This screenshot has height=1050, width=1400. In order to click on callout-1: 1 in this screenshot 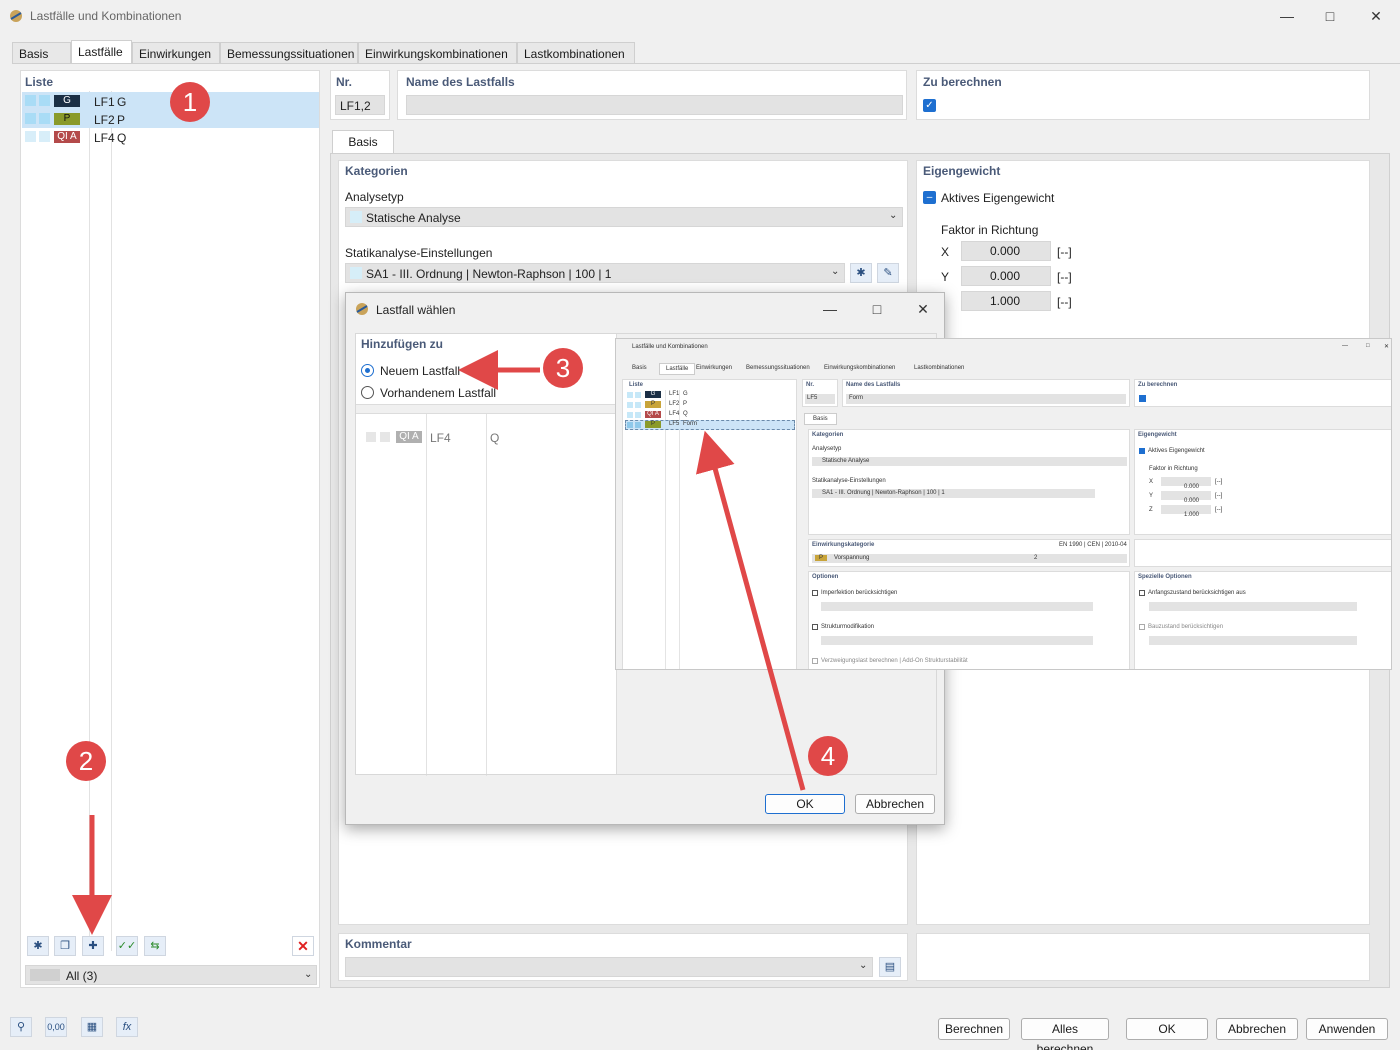, I will do `click(190, 102)`.